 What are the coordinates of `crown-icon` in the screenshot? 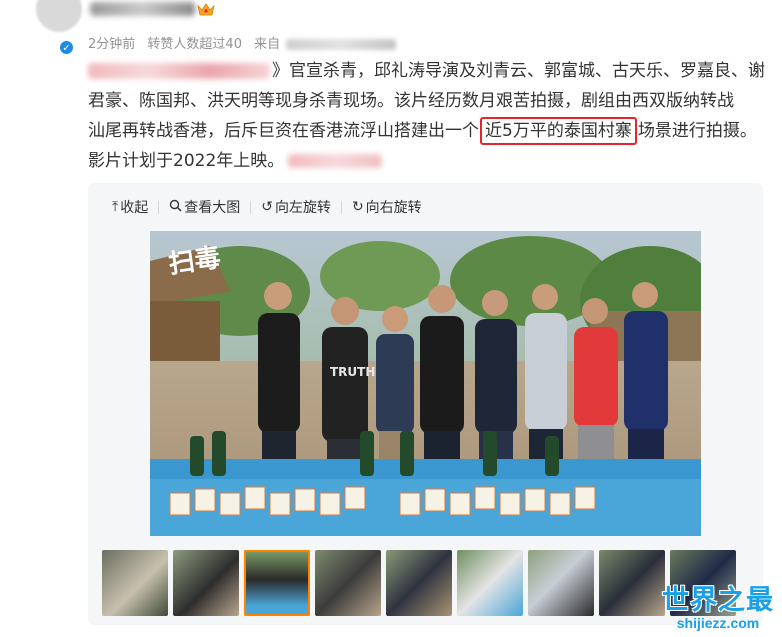 It's located at (206, 9).